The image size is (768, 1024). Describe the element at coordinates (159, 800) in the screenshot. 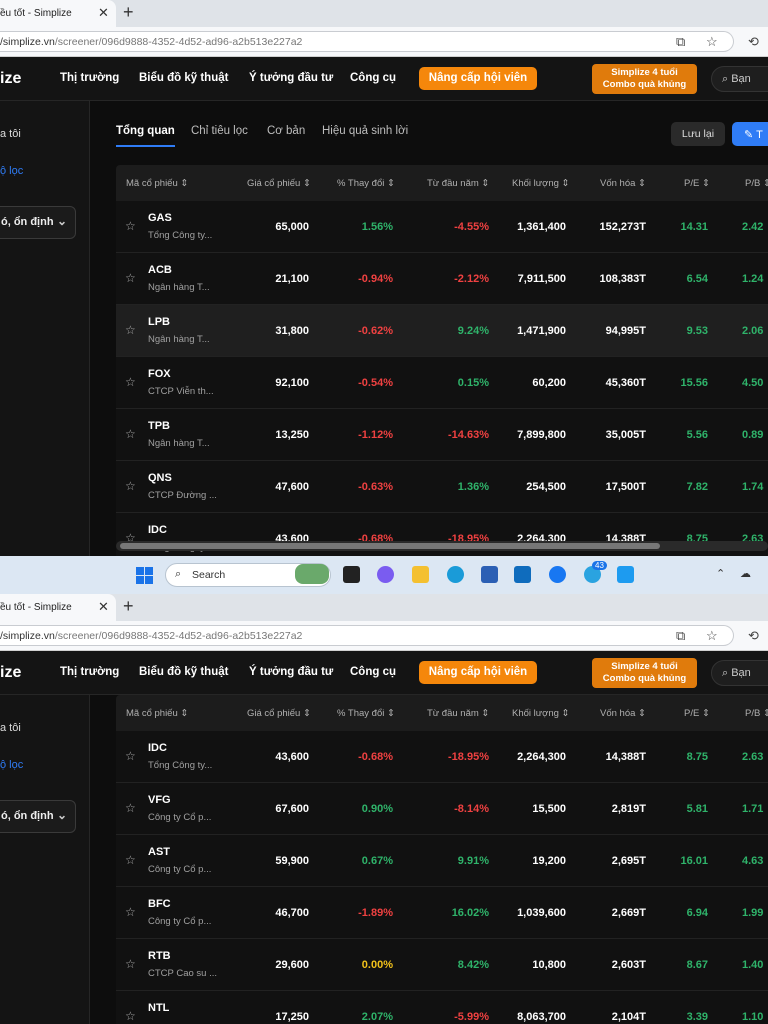

I see `stock-symbol: VFG` at that location.